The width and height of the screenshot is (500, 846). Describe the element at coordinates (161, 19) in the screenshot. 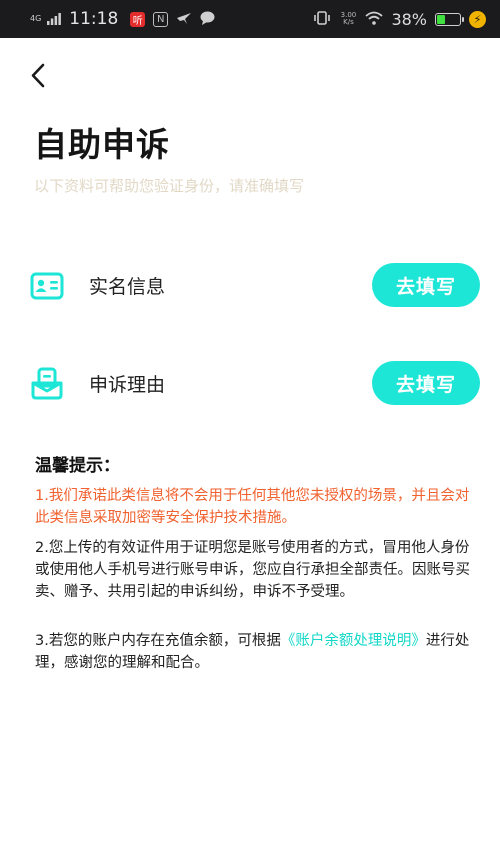

I see `n-app-icon: N` at that location.